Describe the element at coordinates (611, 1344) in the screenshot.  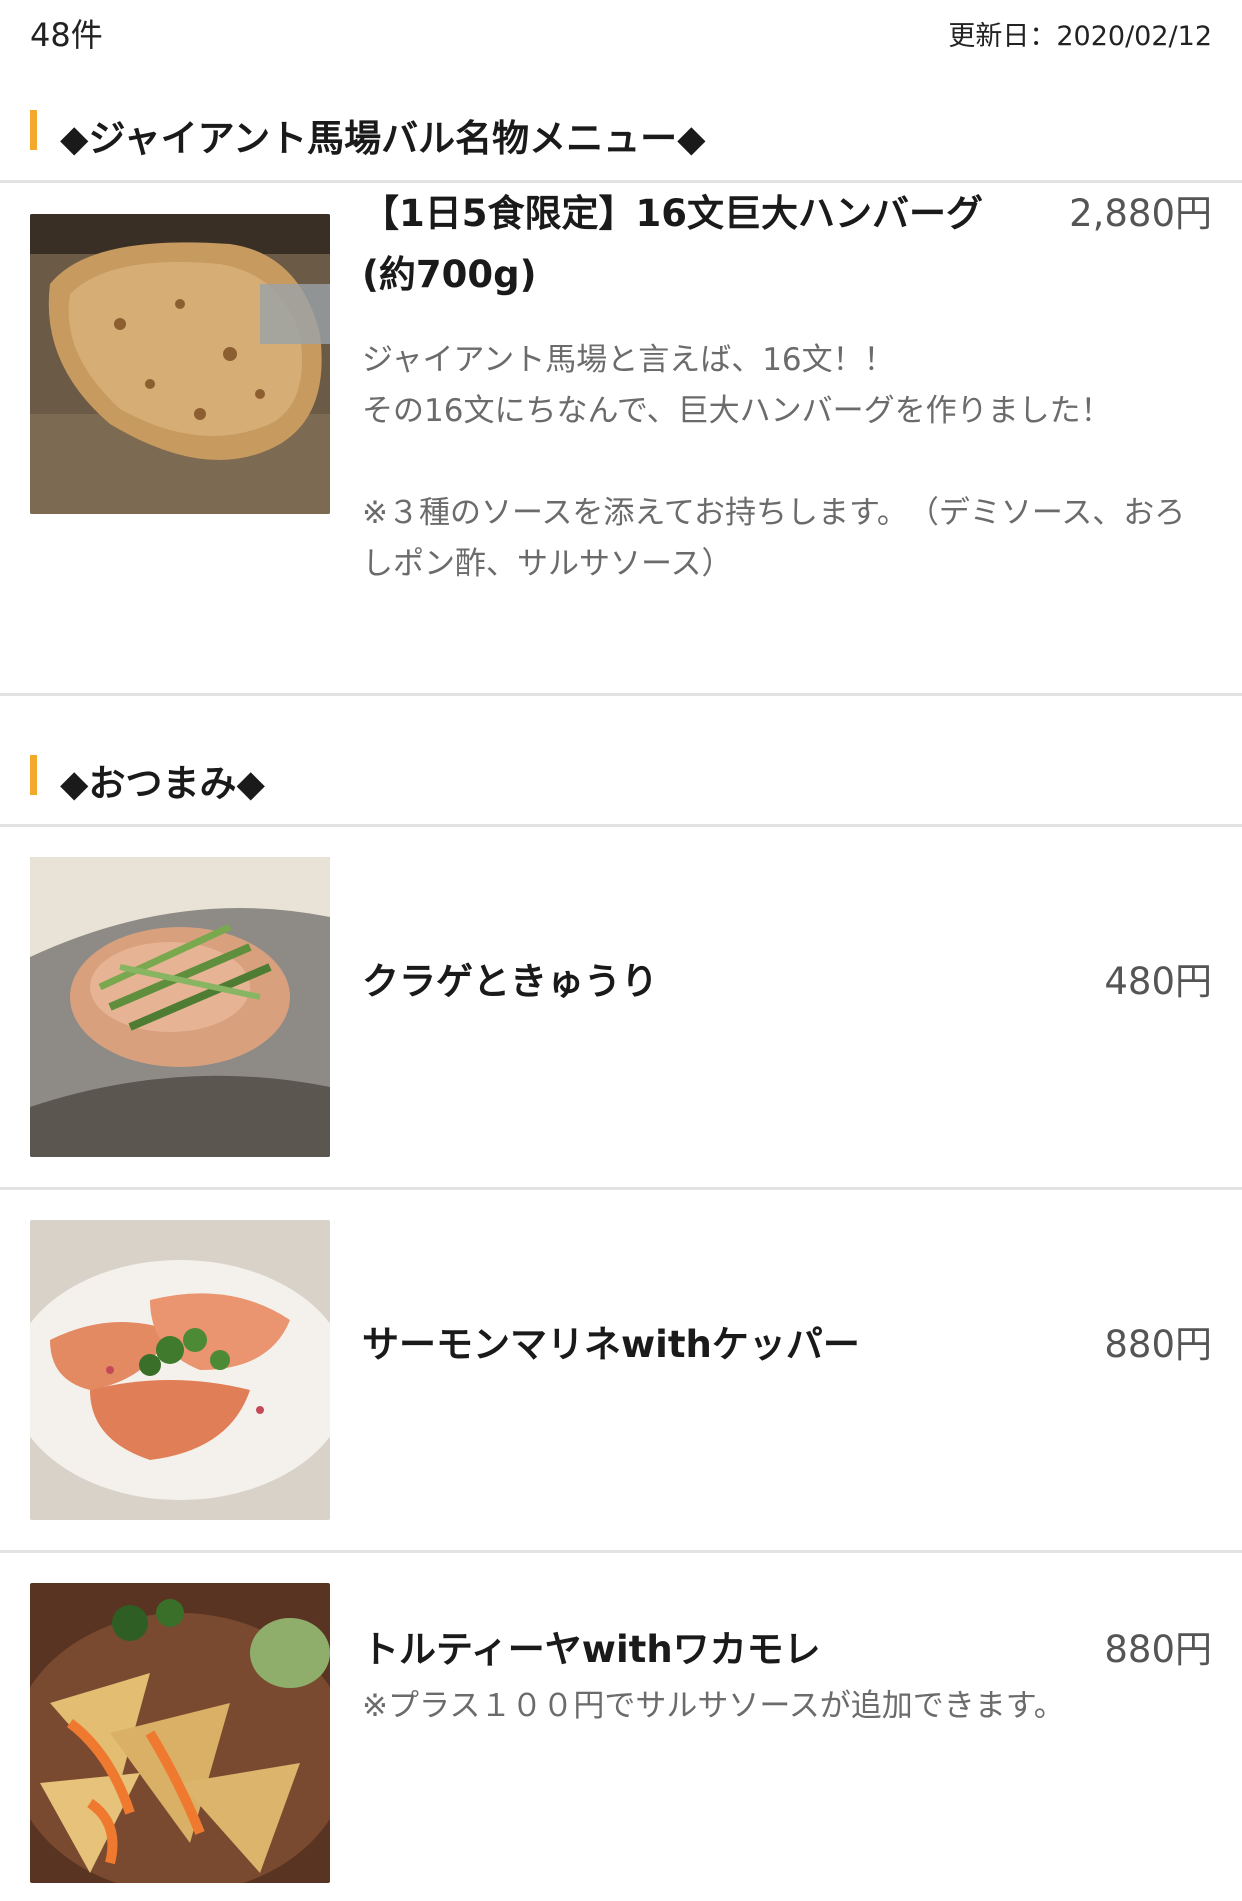
I see `item-name: サーモンマリネwithケッパー` at that location.